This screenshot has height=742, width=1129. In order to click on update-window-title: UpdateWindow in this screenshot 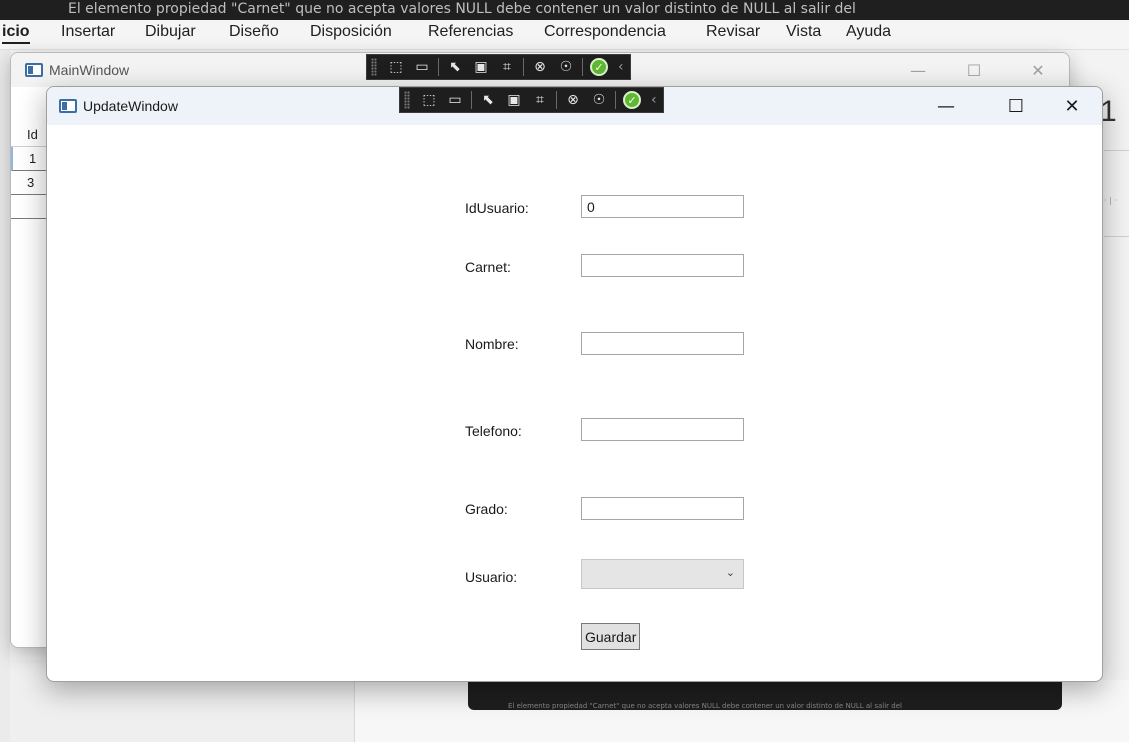, I will do `click(130, 106)`.